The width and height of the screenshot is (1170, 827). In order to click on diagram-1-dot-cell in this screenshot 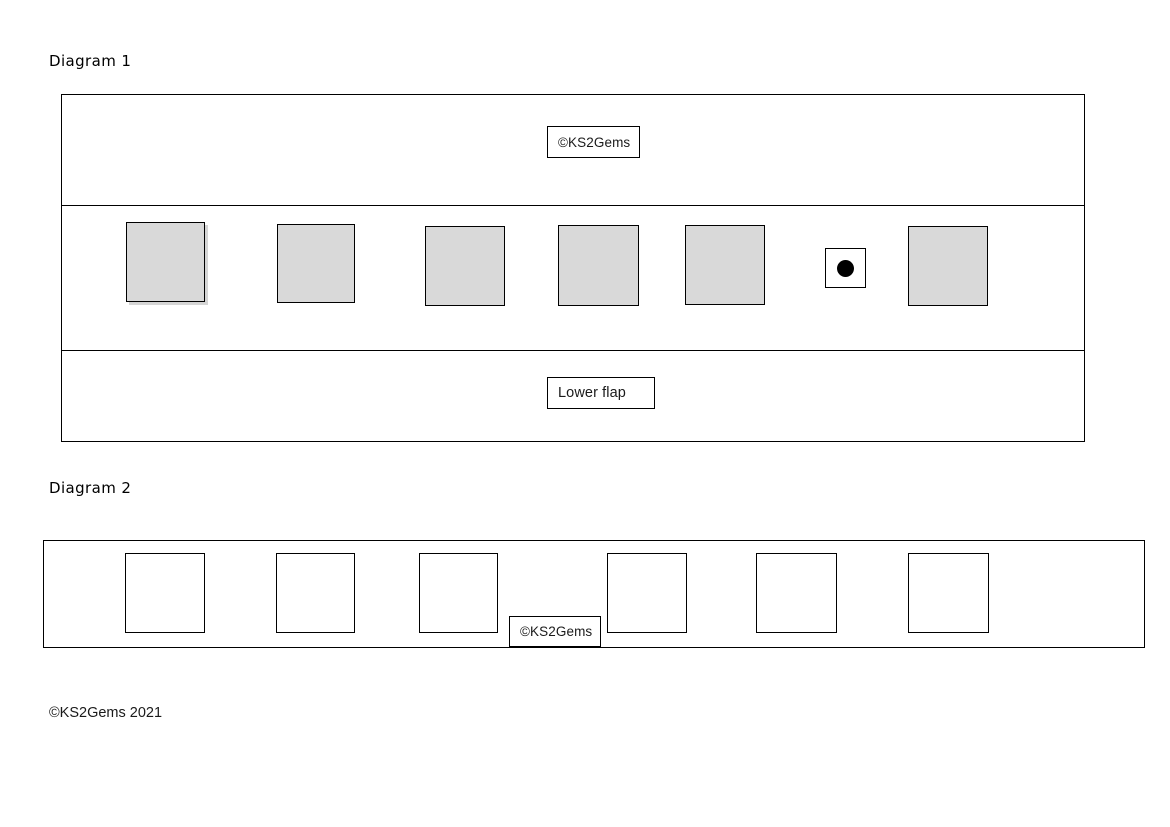, I will do `click(845, 268)`.